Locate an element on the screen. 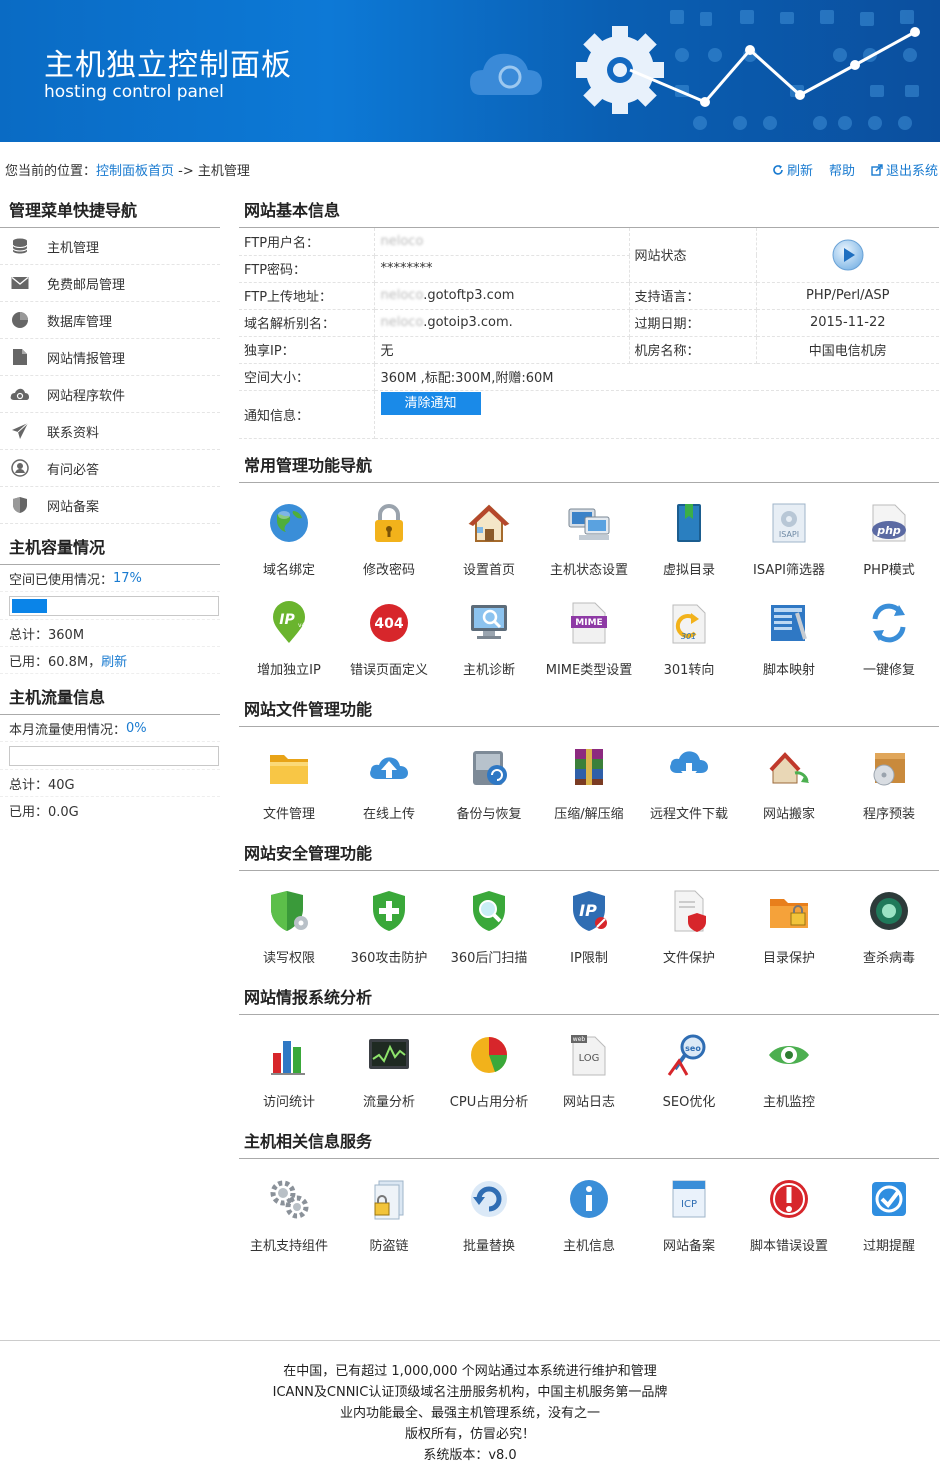  mail-icon is located at coordinates (20, 283).